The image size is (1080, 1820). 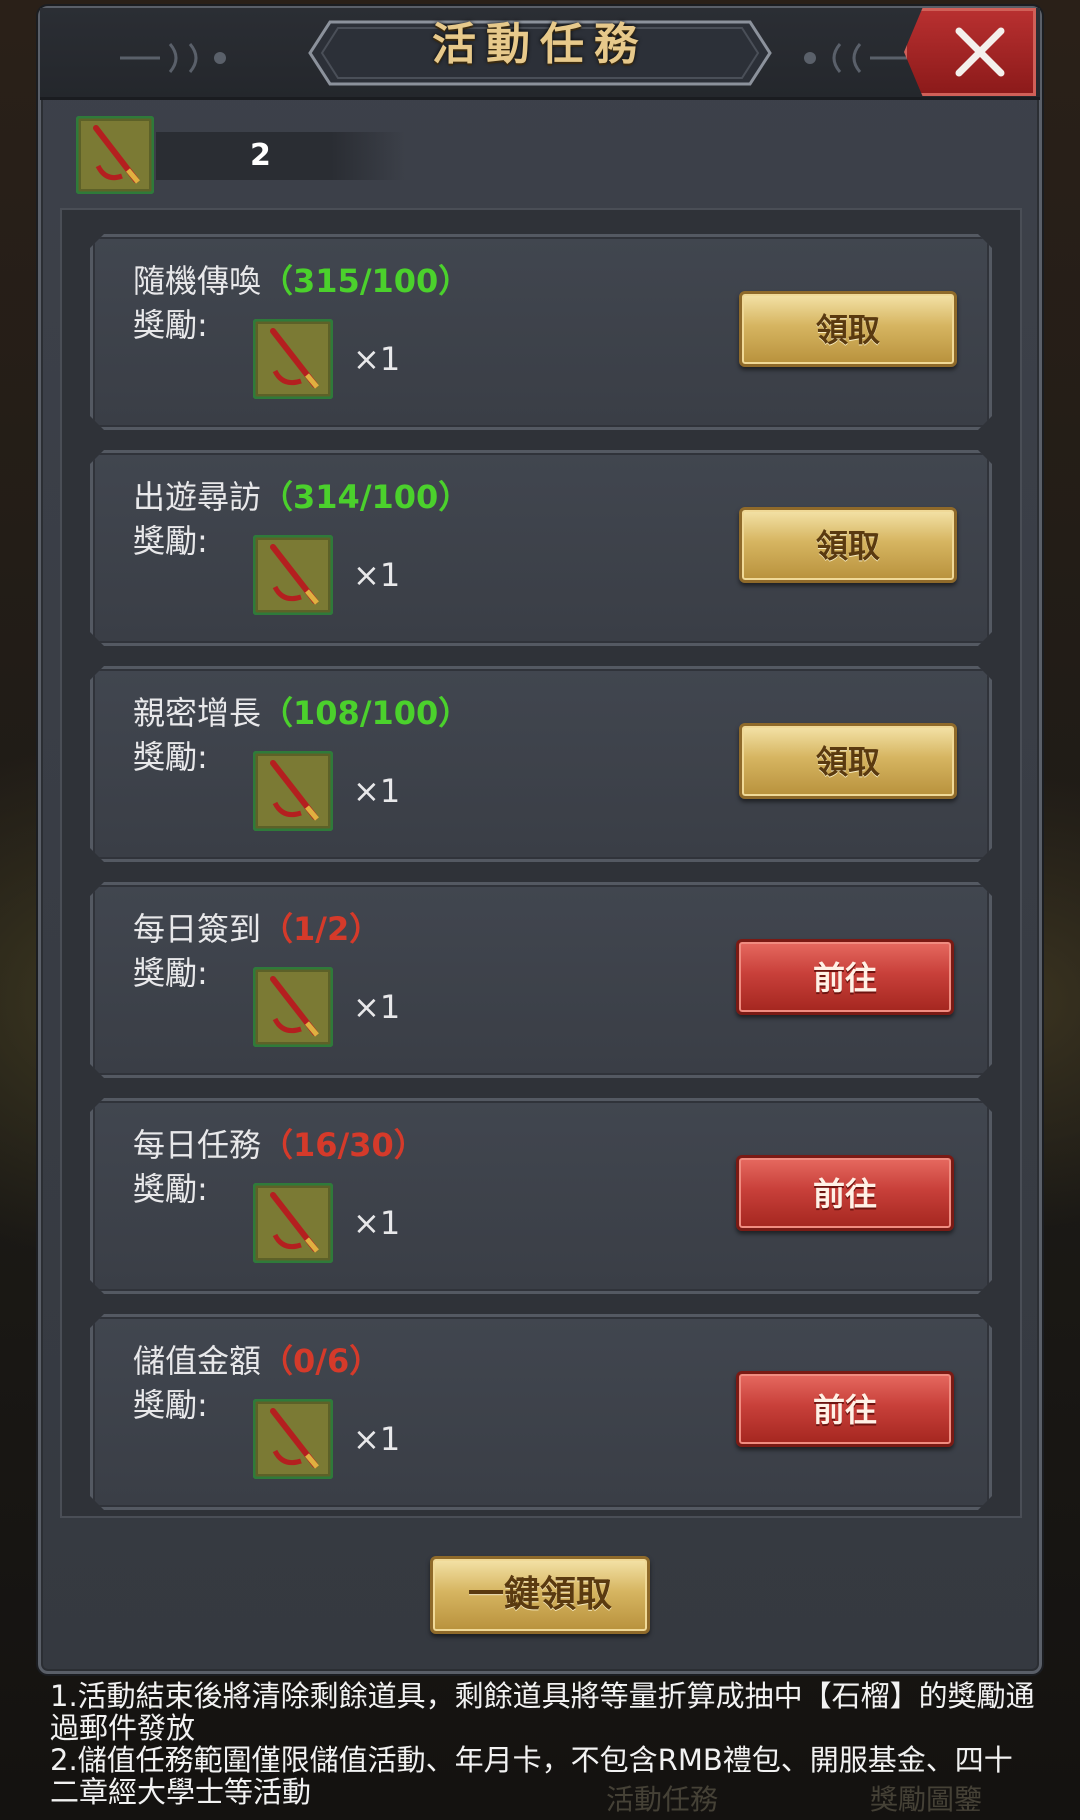 I want to click on task-card: 每日任務（16/30） 獎勵: ×1 前往, so click(x=541, y=1196).